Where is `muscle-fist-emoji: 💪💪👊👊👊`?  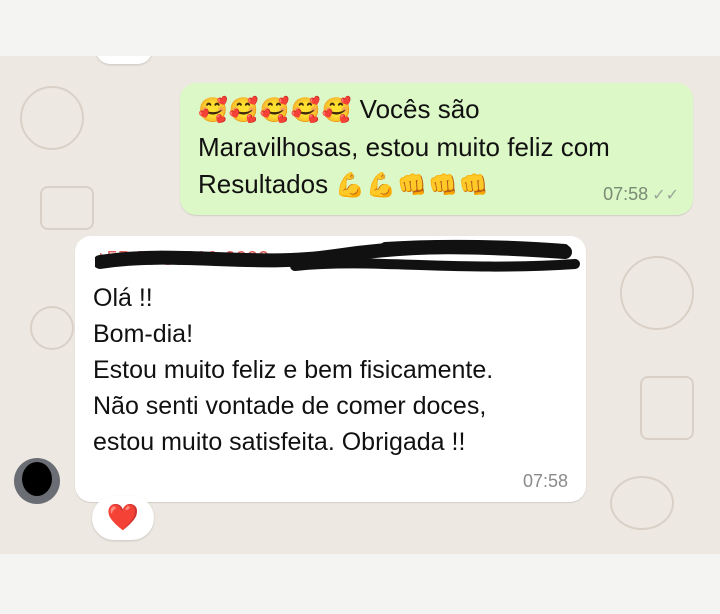 muscle-fist-emoji: 💪💪👊👊👊 is located at coordinates (412, 185).